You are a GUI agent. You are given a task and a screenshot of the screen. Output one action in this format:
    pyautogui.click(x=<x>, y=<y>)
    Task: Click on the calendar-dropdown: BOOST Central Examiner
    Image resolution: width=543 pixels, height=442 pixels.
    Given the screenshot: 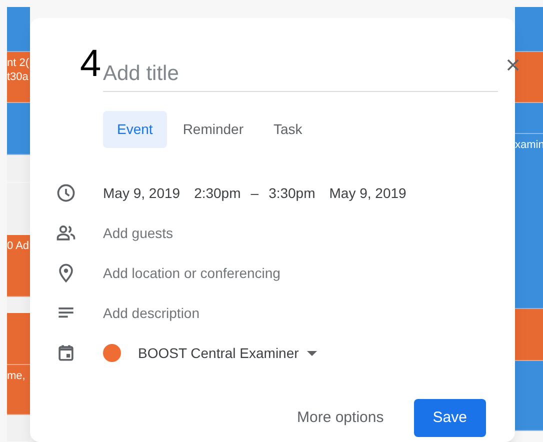 What is the action you would take?
    pyautogui.click(x=227, y=353)
    